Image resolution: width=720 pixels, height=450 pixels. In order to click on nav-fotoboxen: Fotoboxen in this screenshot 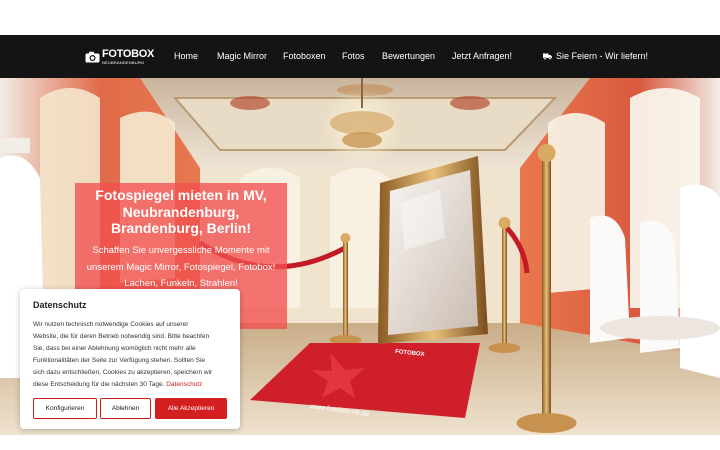, I will do `click(304, 56)`.